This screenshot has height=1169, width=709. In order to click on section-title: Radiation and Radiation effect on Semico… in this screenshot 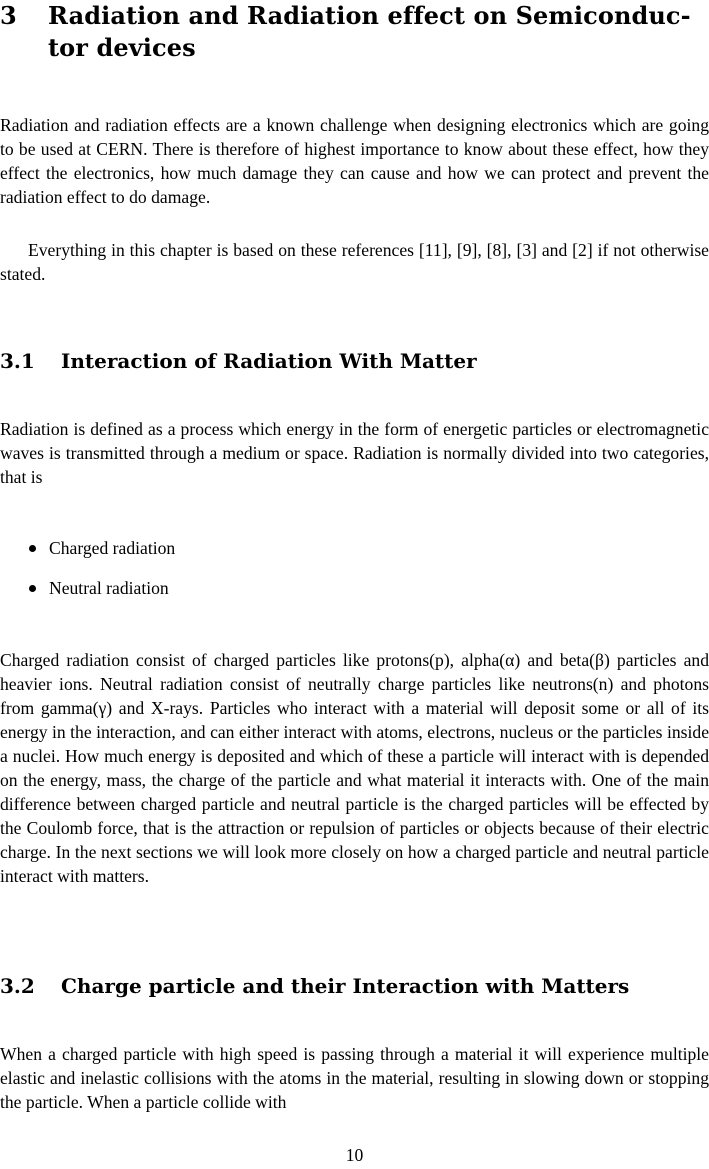, I will do `click(369, 31)`.